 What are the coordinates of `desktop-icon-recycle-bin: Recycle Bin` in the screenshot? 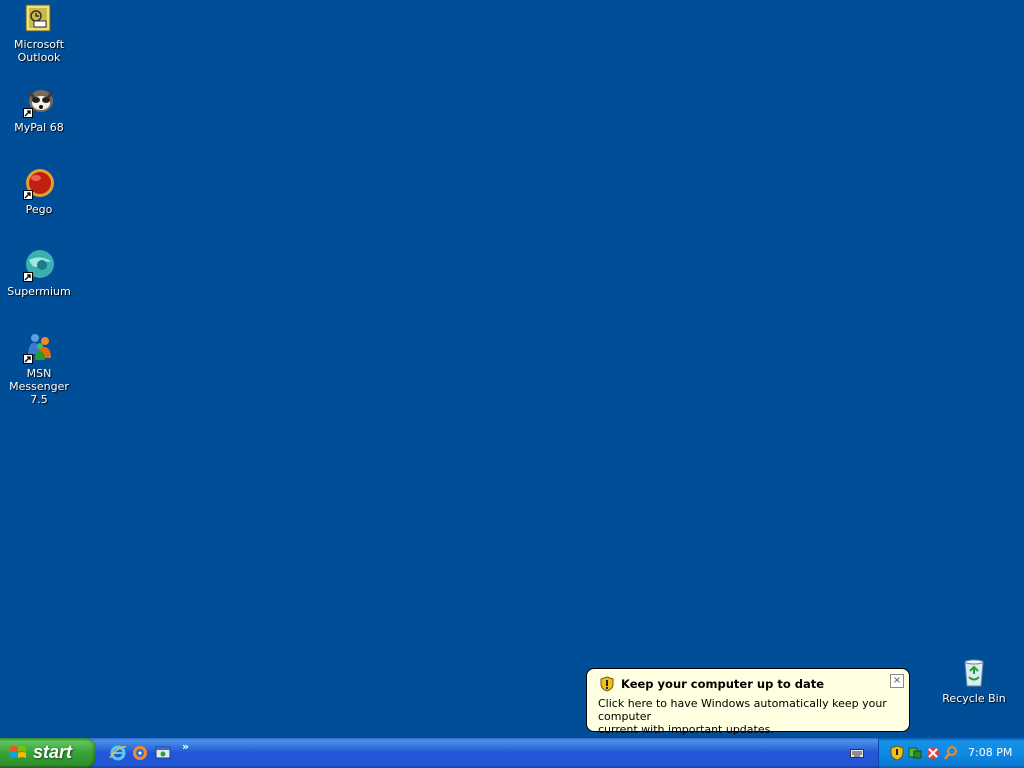 It's located at (974, 681).